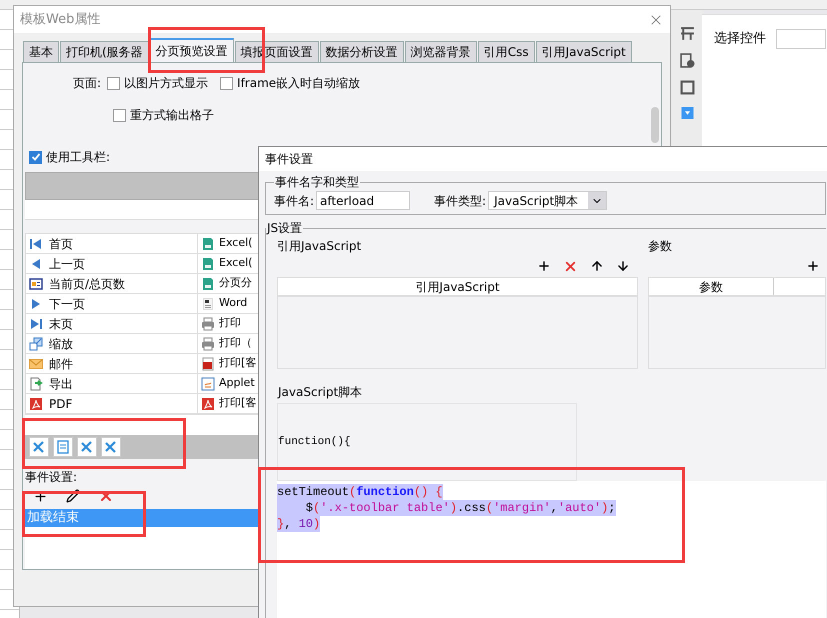 This screenshot has width=827, height=618. What do you see at coordinates (112, 364) in the screenshot?
I see `toolbar-button-option: 邮件` at bounding box center [112, 364].